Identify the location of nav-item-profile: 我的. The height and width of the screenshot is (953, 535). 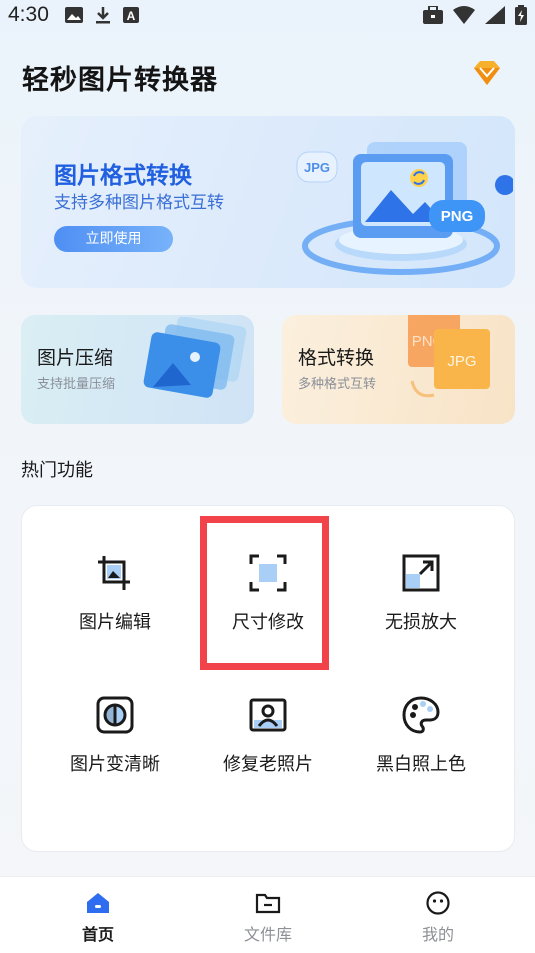
(438, 918).